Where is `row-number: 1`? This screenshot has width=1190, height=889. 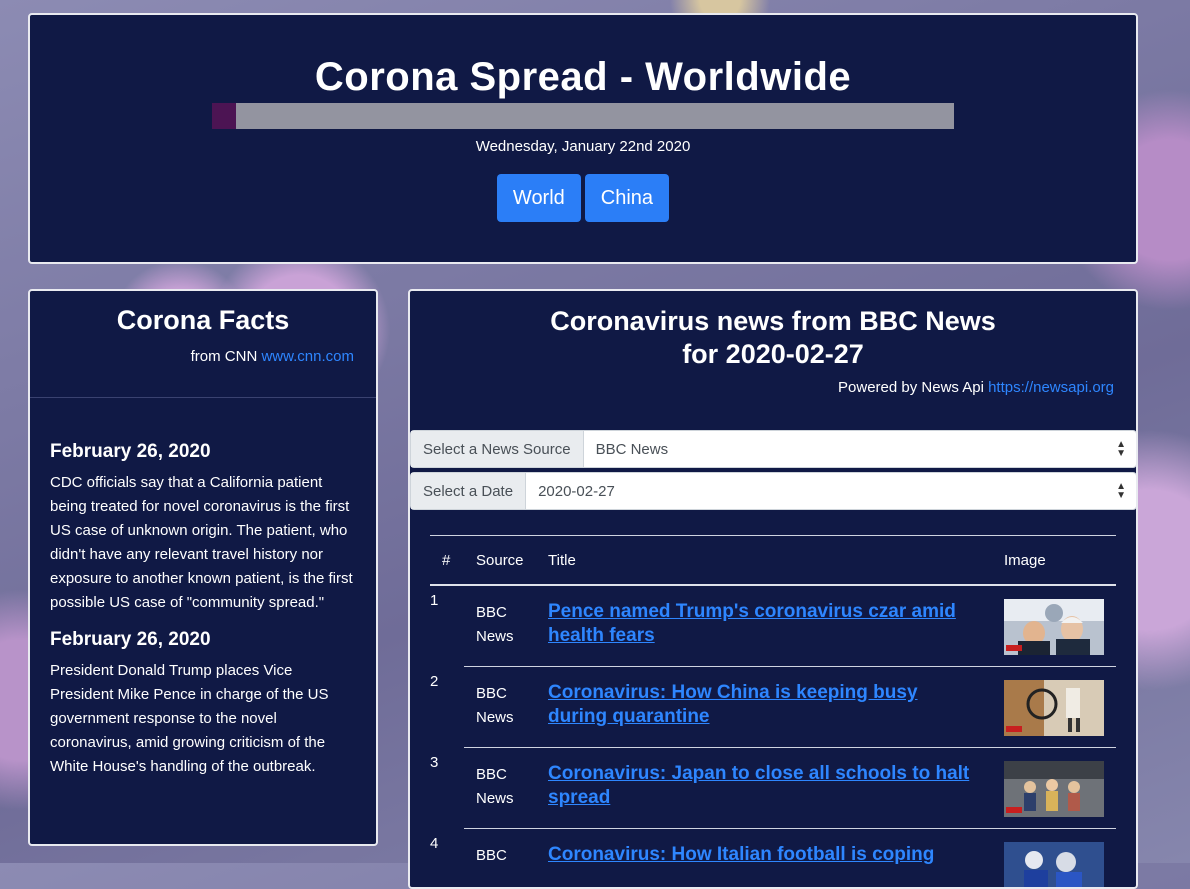 row-number: 1 is located at coordinates (434, 600).